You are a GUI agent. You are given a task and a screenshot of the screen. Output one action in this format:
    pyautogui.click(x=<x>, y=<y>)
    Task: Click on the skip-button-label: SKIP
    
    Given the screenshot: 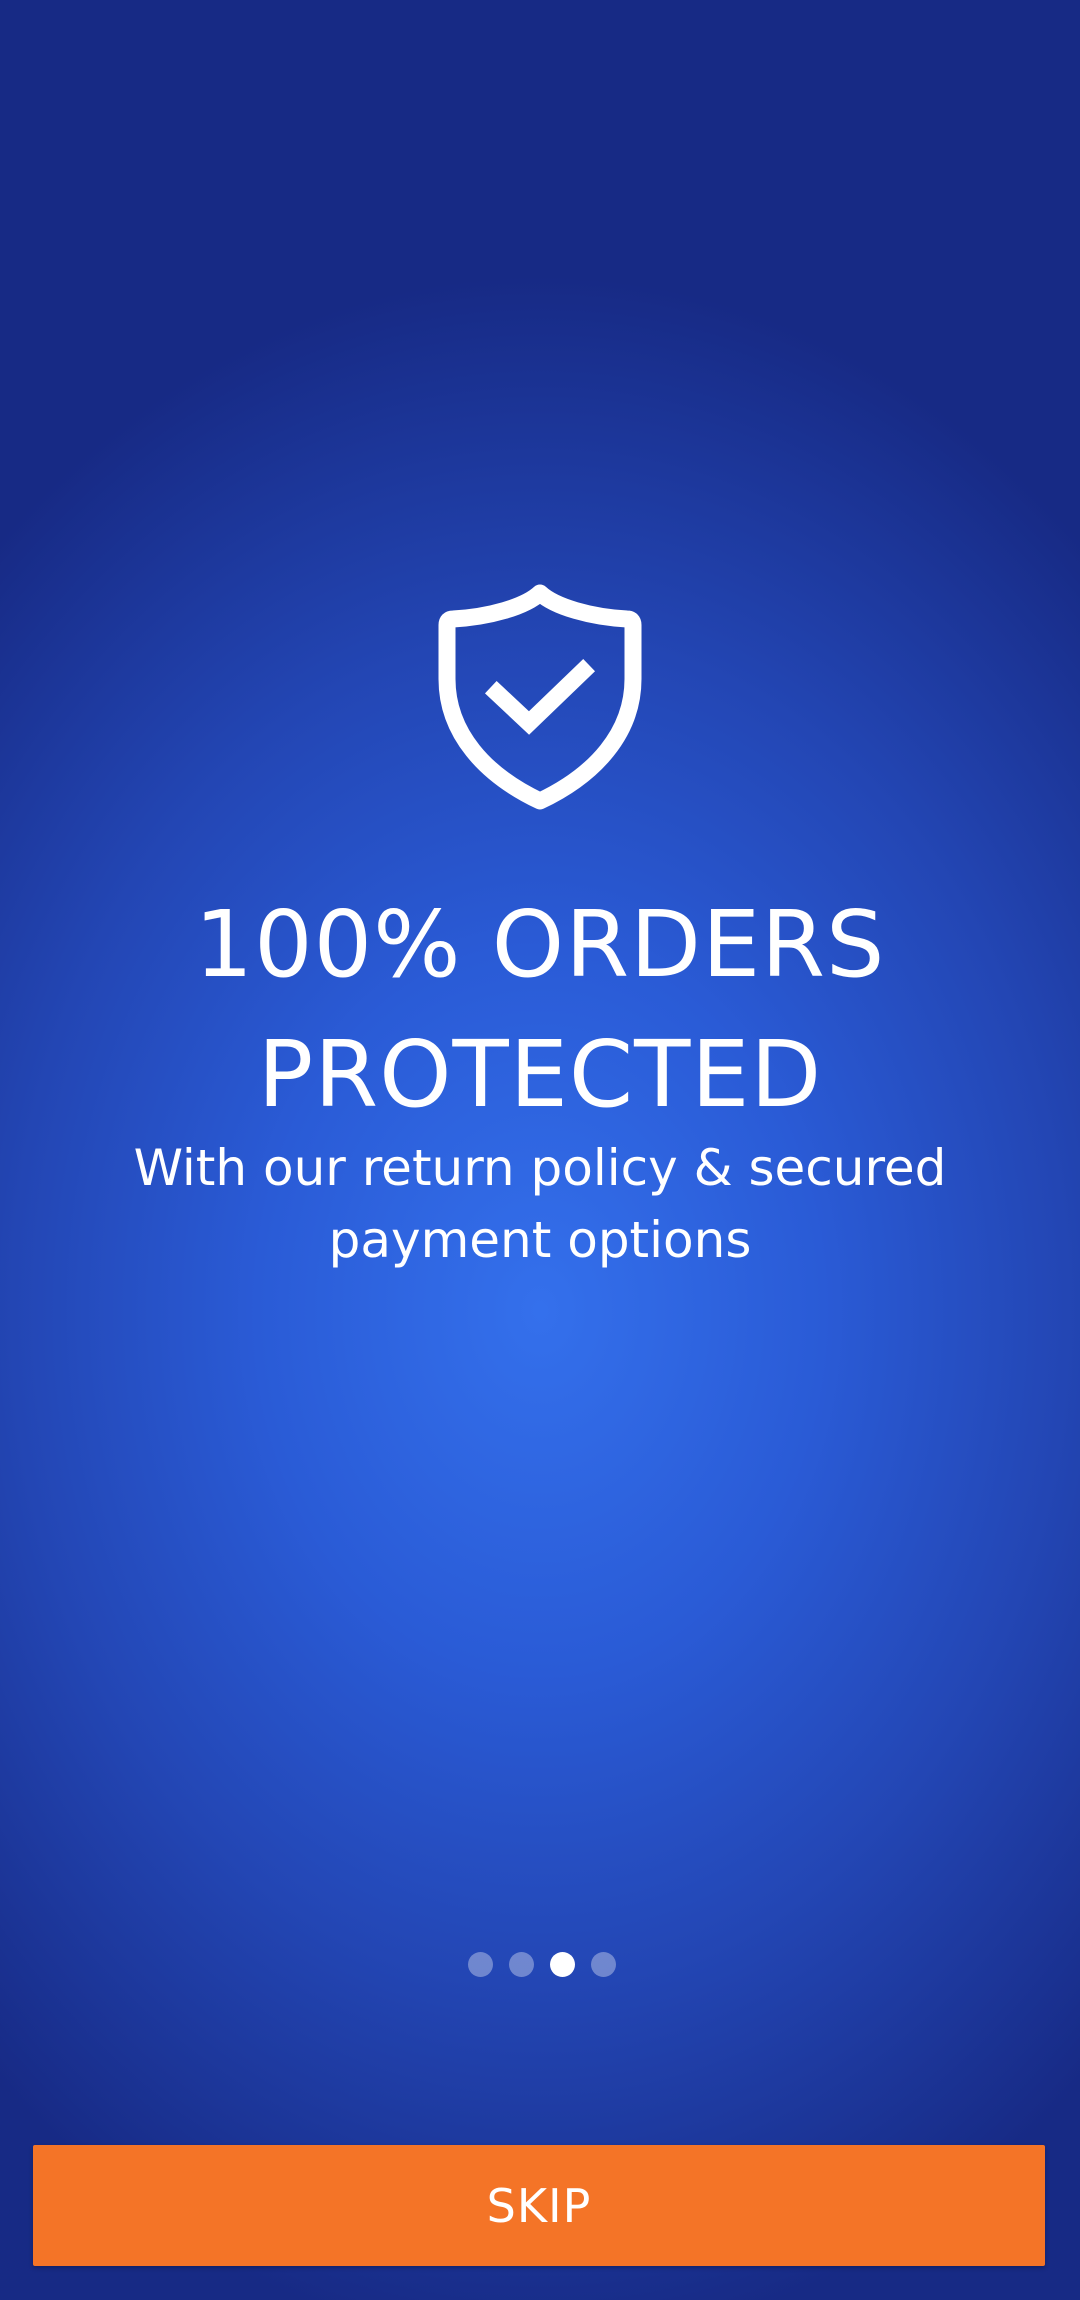 What is the action you would take?
    pyautogui.click(x=539, y=2205)
    